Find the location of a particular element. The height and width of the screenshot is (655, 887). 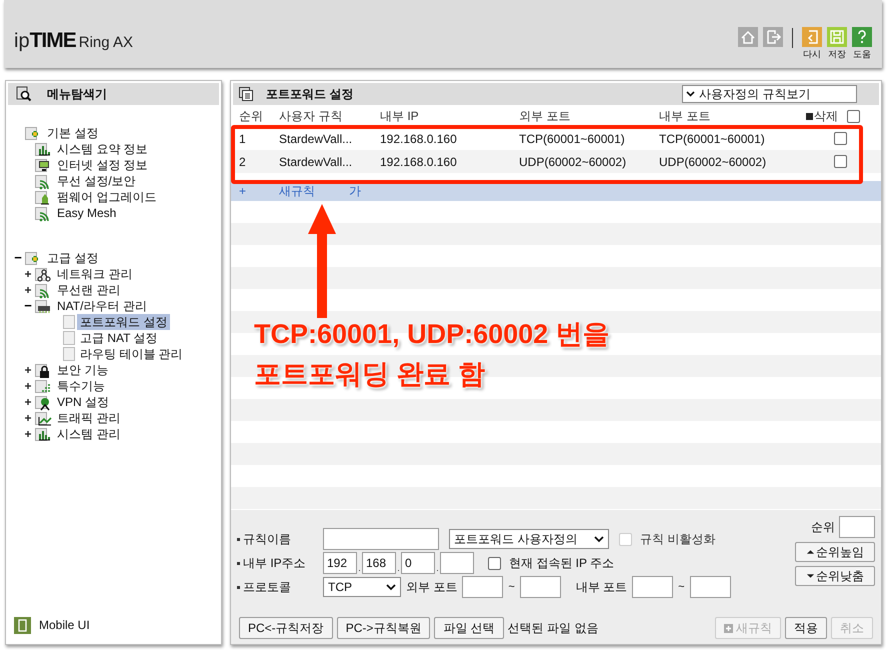

help-icon is located at coordinates (862, 37).